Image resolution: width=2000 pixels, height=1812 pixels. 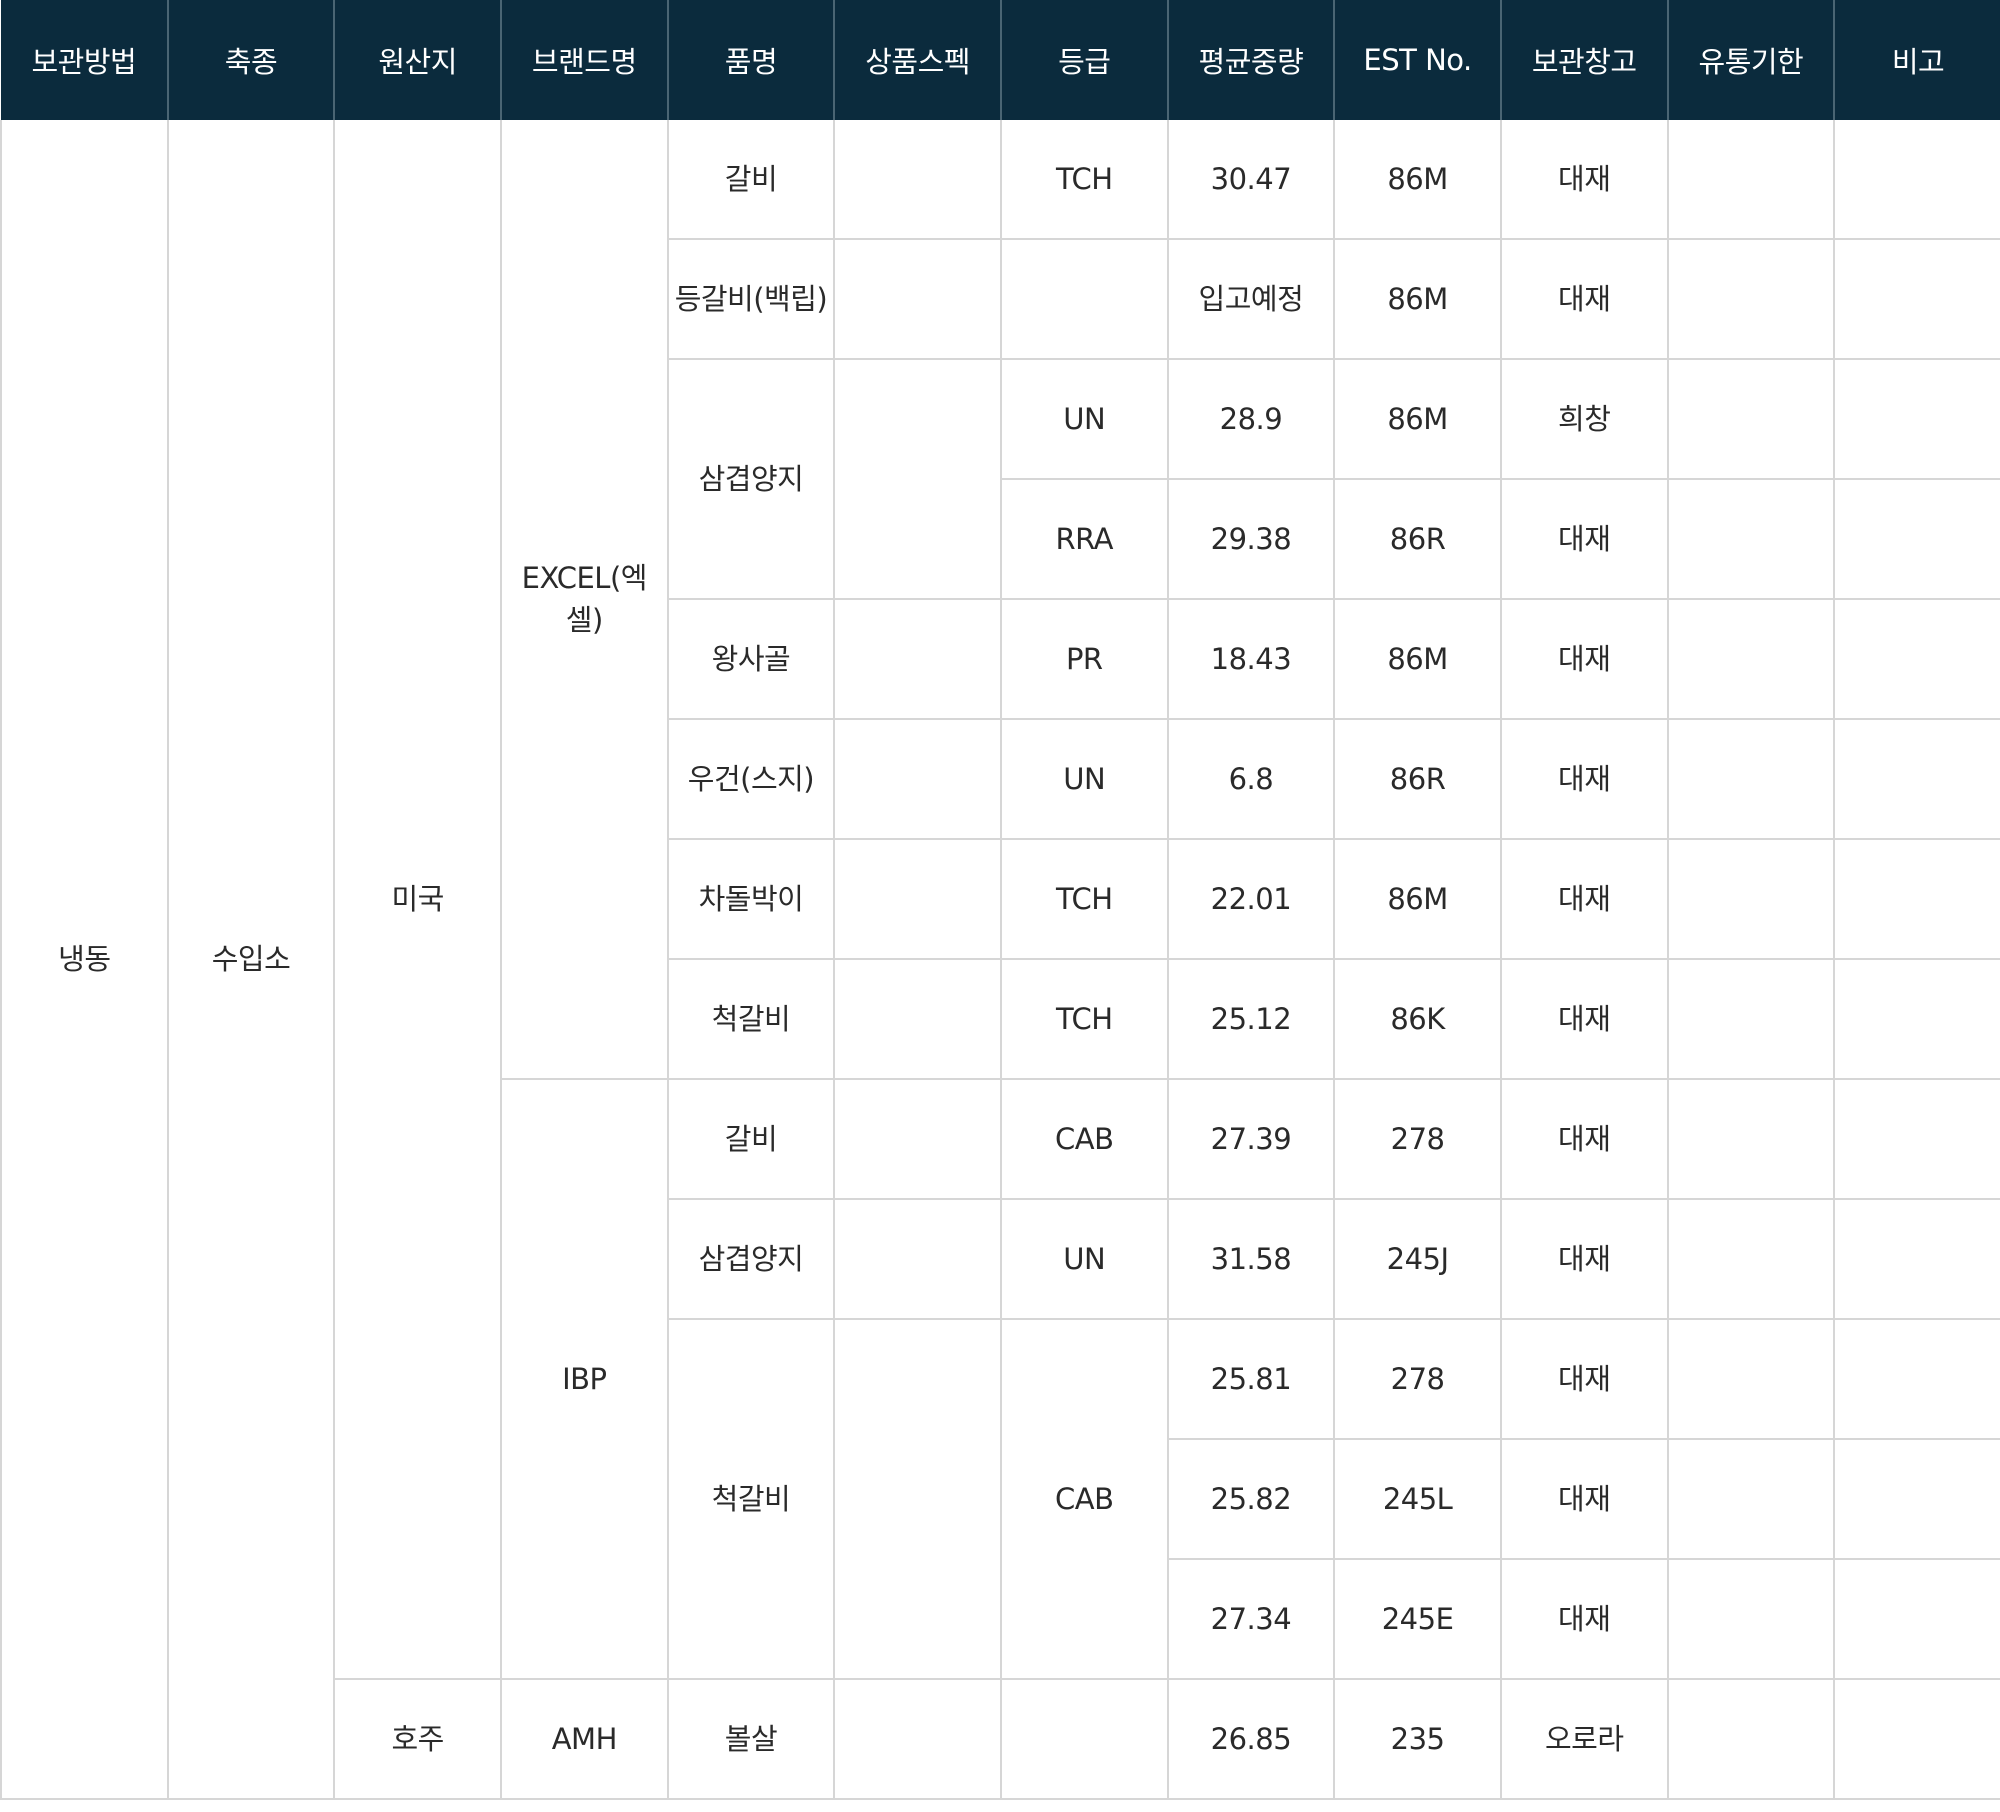 I want to click on avg-weight-cell: 28.9, so click(x=1251, y=419).